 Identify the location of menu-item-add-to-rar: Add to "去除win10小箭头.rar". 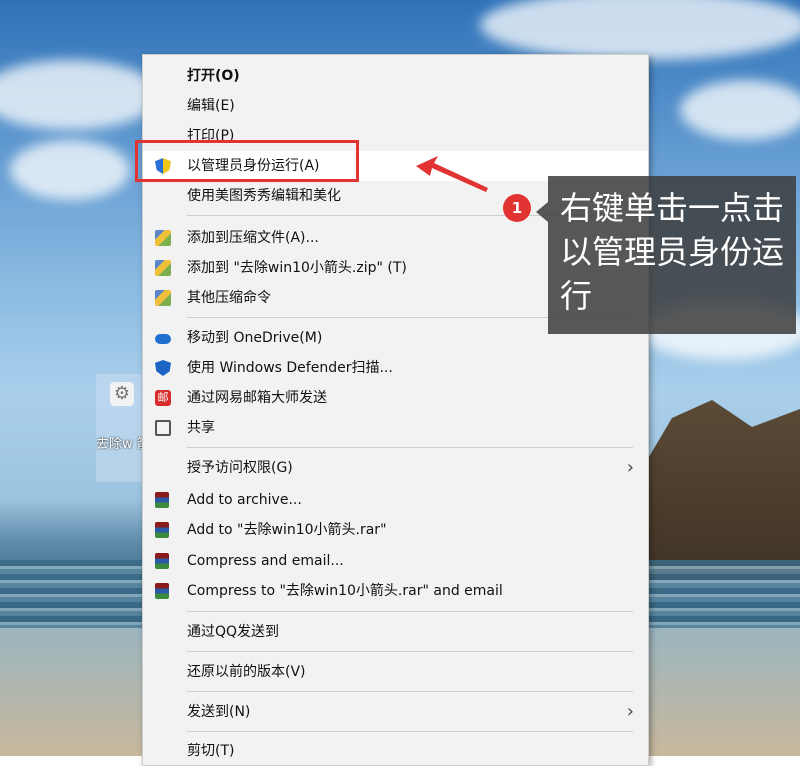
(395, 530).